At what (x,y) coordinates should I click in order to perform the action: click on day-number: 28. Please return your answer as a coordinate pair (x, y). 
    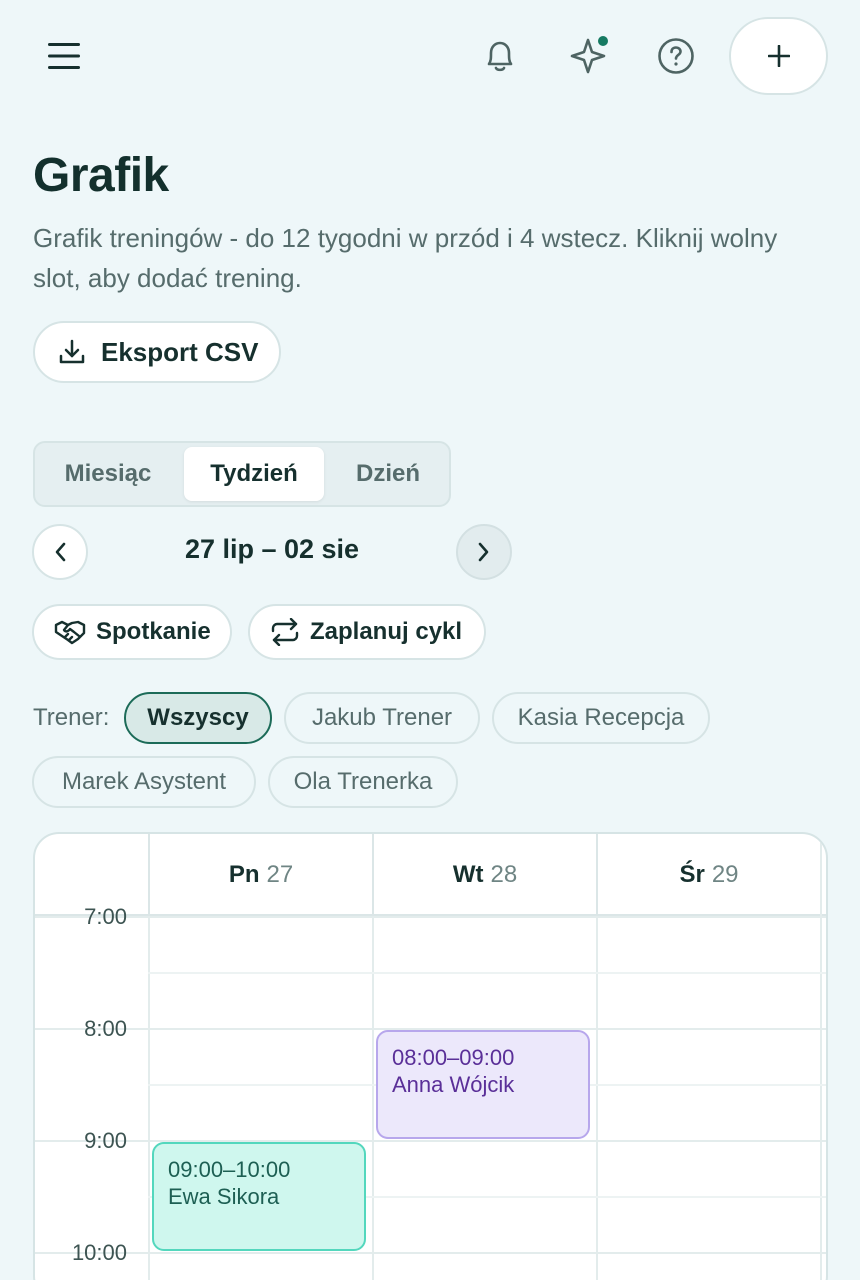
    Looking at the image, I should click on (504, 874).